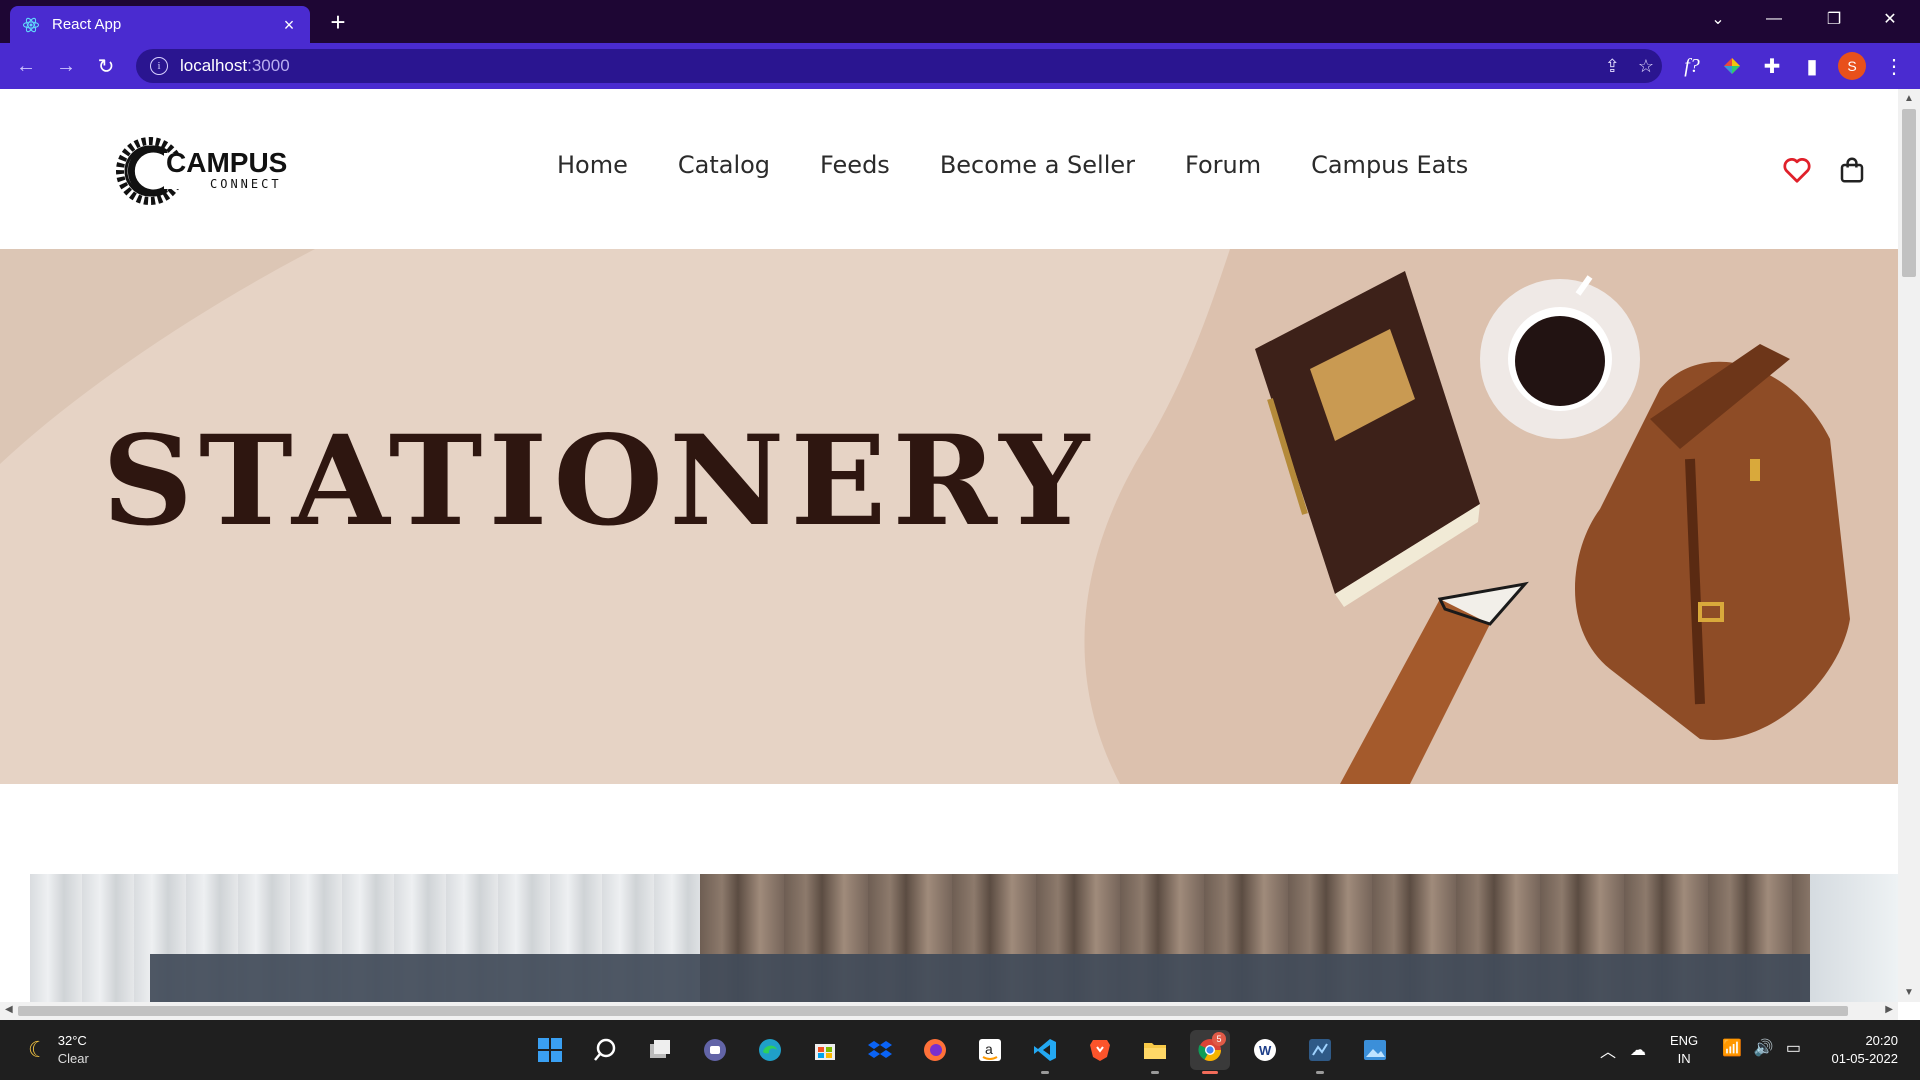 The height and width of the screenshot is (1080, 1920). I want to click on share-icon: ⇪, so click(1612, 66).